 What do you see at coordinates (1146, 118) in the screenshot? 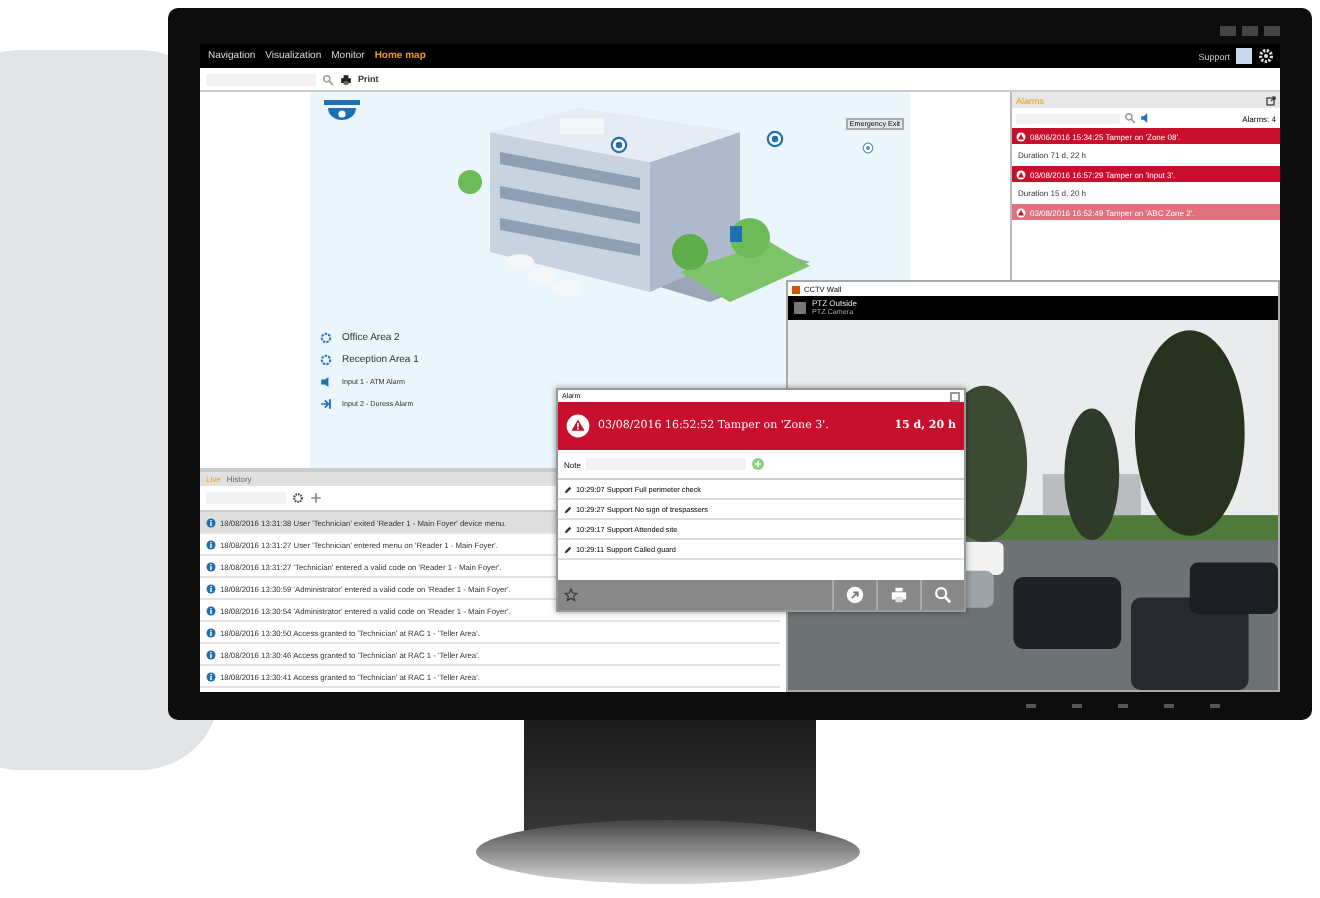
I see `speaker-icon` at bounding box center [1146, 118].